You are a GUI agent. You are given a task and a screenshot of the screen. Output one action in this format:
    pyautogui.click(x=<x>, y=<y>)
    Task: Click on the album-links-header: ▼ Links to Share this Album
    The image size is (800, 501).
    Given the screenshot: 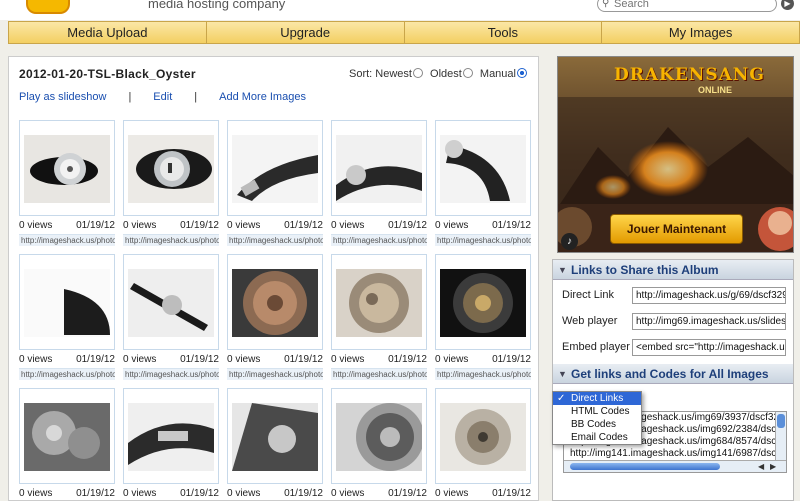 What is the action you would take?
    pyautogui.click(x=673, y=270)
    